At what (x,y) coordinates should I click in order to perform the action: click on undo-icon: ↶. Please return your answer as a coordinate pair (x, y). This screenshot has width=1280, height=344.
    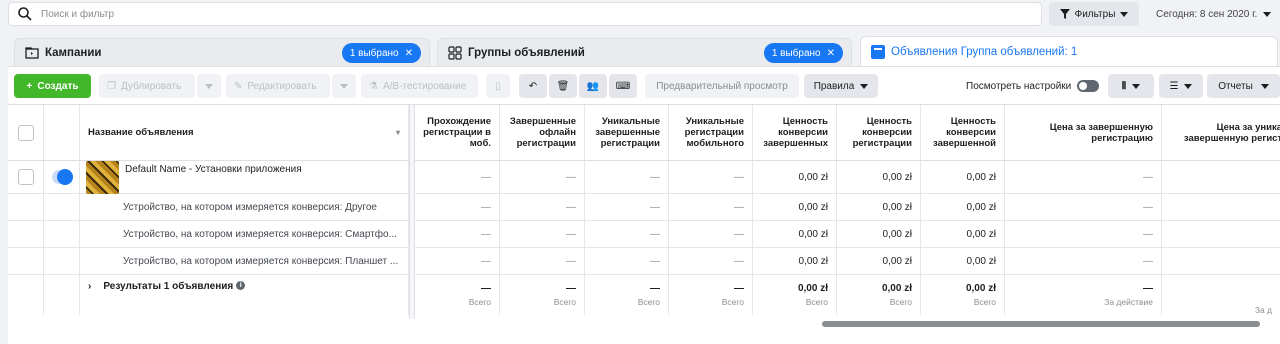
    Looking at the image, I should click on (533, 86).